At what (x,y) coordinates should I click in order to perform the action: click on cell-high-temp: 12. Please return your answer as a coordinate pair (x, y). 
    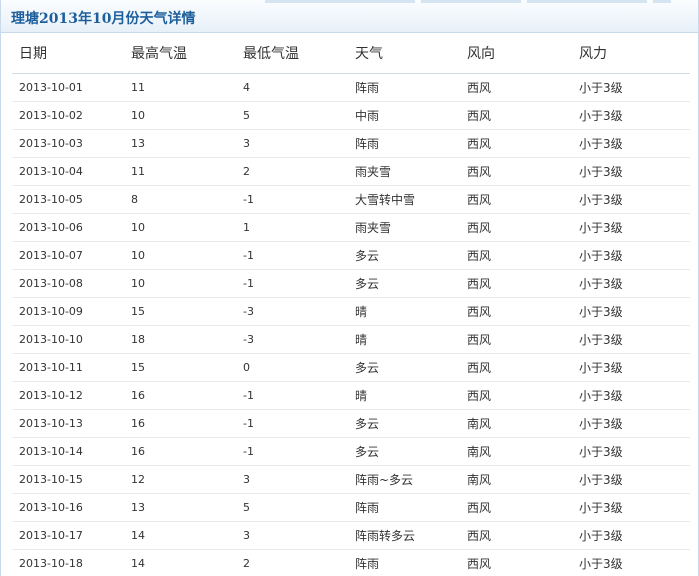
    Looking at the image, I should click on (180, 479).